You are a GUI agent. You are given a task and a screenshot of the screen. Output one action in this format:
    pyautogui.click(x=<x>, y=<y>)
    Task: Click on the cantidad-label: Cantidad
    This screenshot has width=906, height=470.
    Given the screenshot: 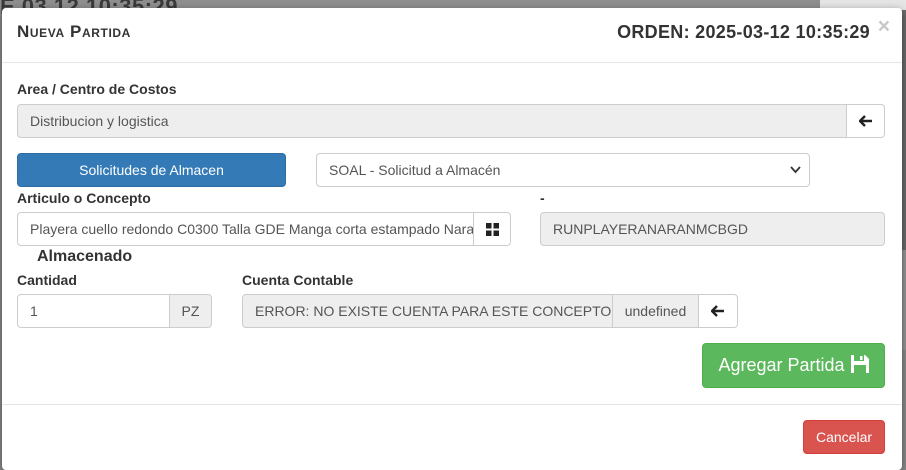 What is the action you would take?
    pyautogui.click(x=47, y=280)
    